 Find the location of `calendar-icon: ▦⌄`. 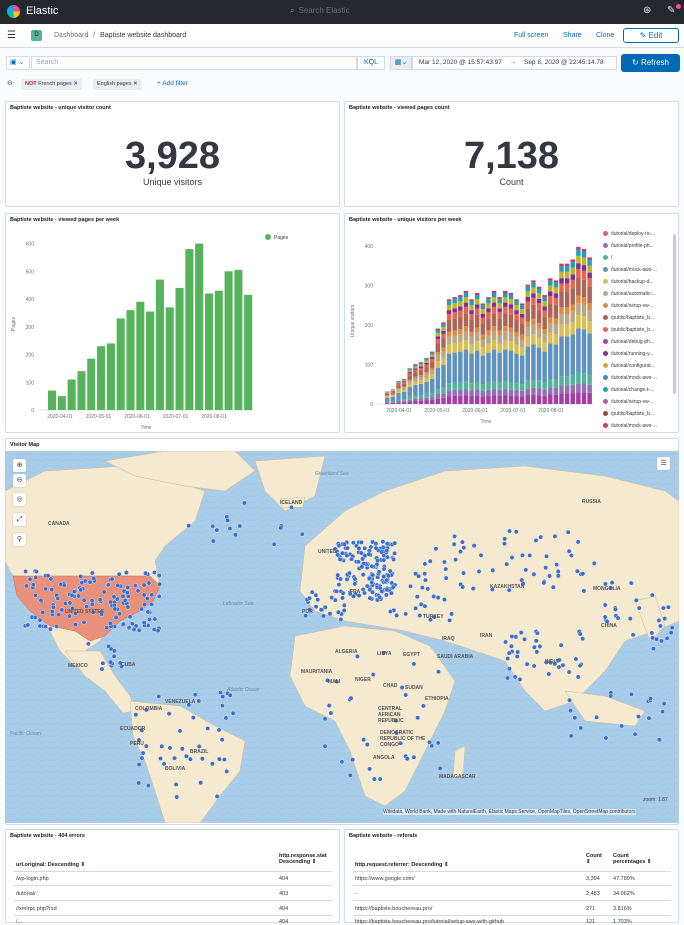

calendar-icon: ▦⌄ is located at coordinates (401, 63).